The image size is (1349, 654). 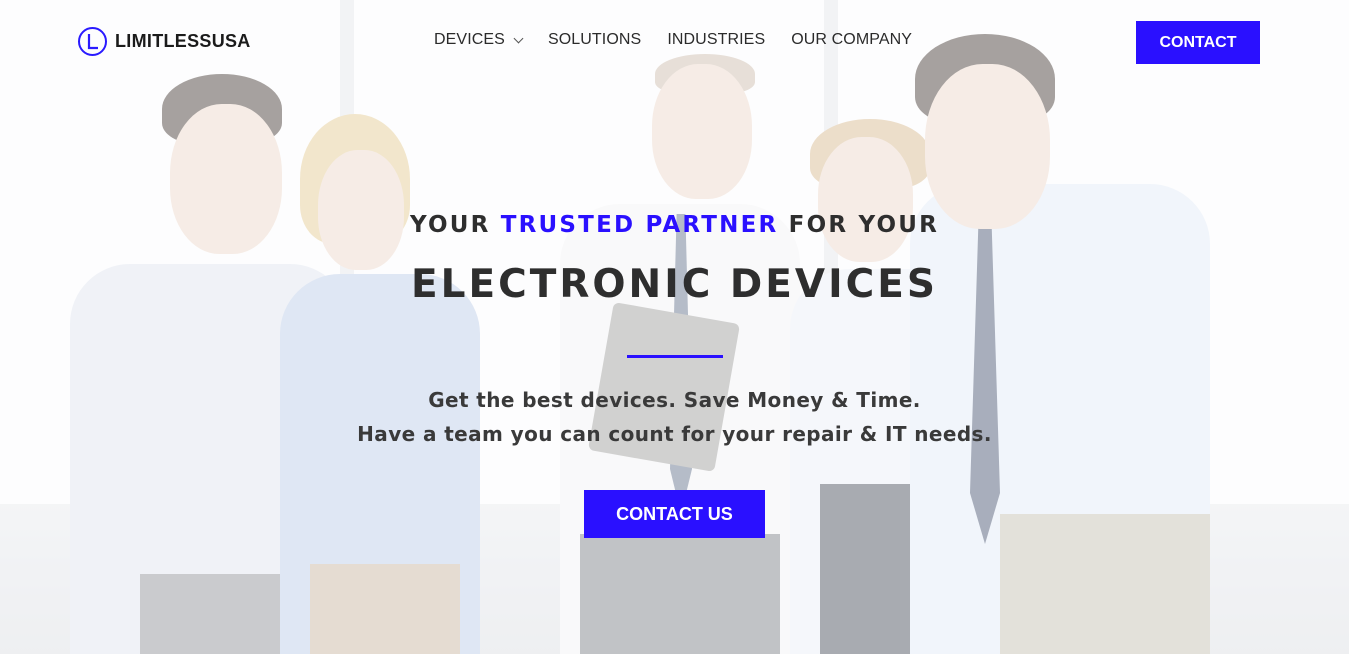 What do you see at coordinates (92, 41) in the screenshot?
I see `letter-l-circle-icon` at bounding box center [92, 41].